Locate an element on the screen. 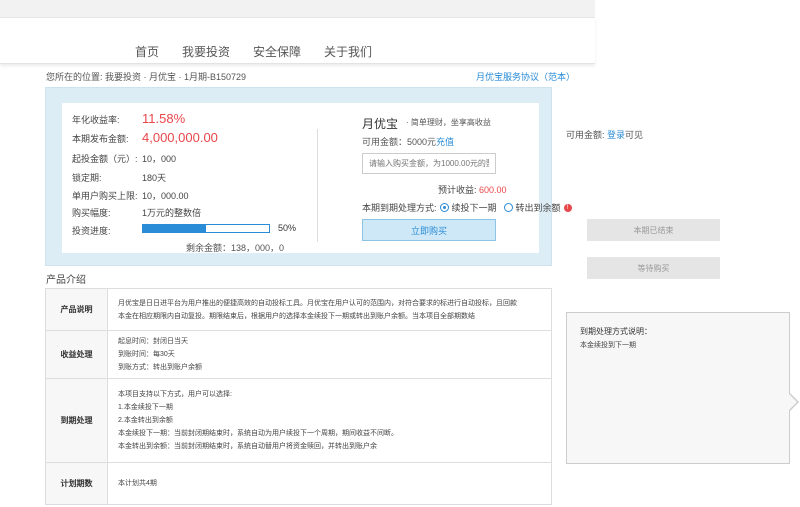  nav-item-about: 关于我们 is located at coordinates (348, 51).